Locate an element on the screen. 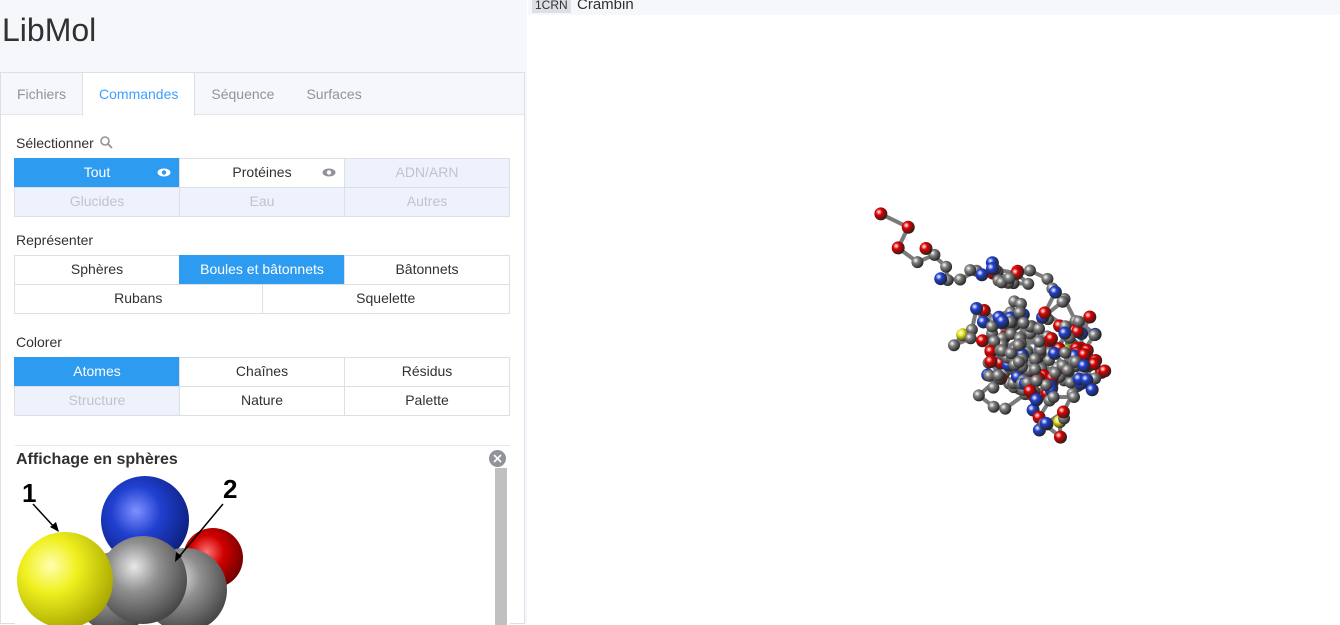  close-icon is located at coordinates (497, 458).